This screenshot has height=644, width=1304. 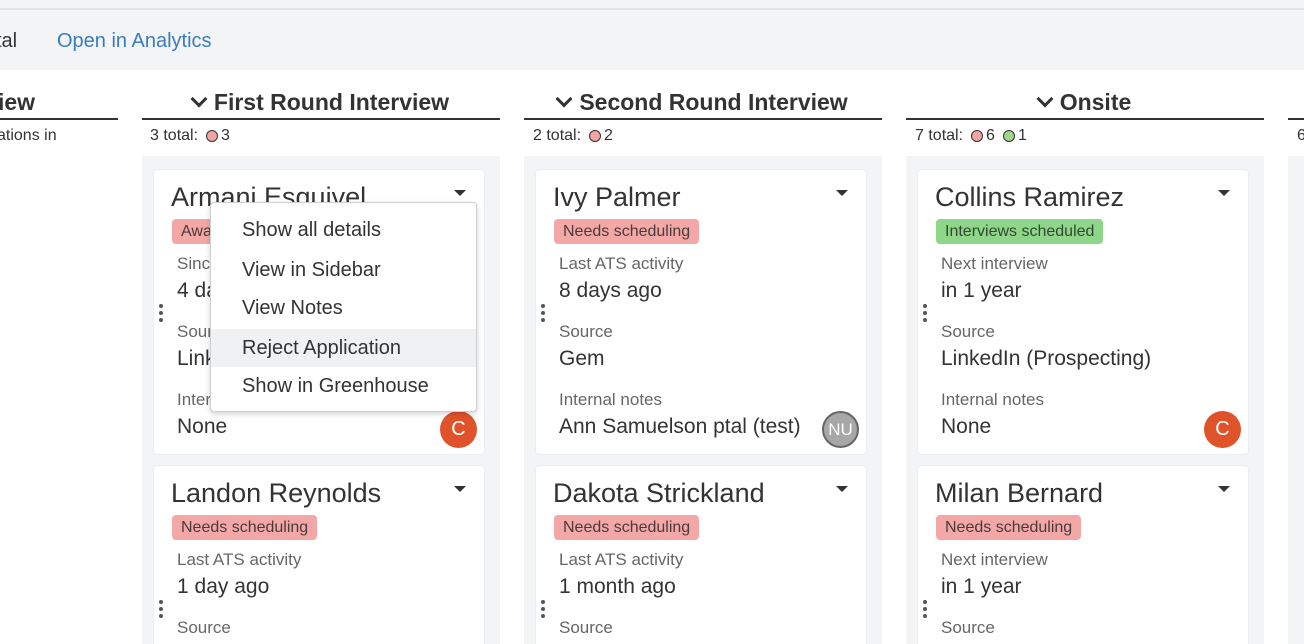 I want to click on menu-item-view-notes: View Notes, so click(x=343, y=308).